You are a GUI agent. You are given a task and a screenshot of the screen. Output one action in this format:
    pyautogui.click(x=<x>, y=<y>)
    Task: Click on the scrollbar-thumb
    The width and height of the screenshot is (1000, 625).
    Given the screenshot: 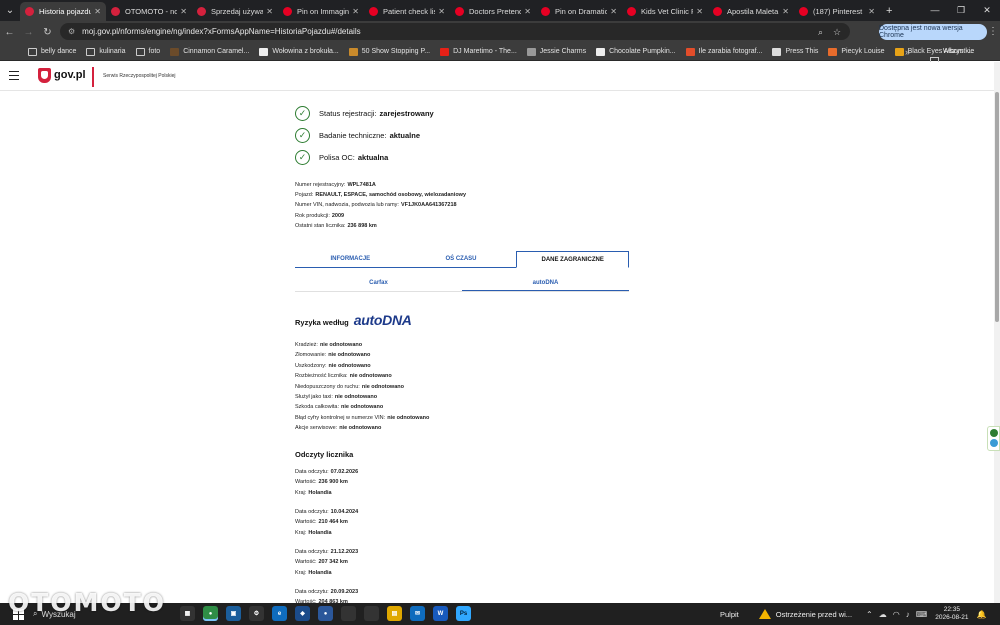 What is the action you would take?
    pyautogui.click(x=997, y=207)
    